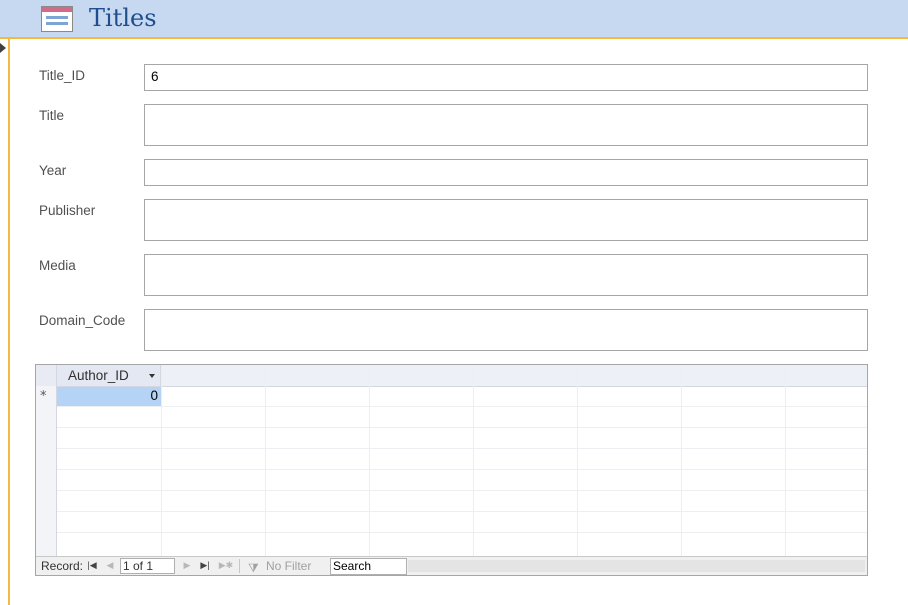 The image size is (908, 605). What do you see at coordinates (147, 566) in the screenshot?
I see `current-record-input: 1 of 1` at bounding box center [147, 566].